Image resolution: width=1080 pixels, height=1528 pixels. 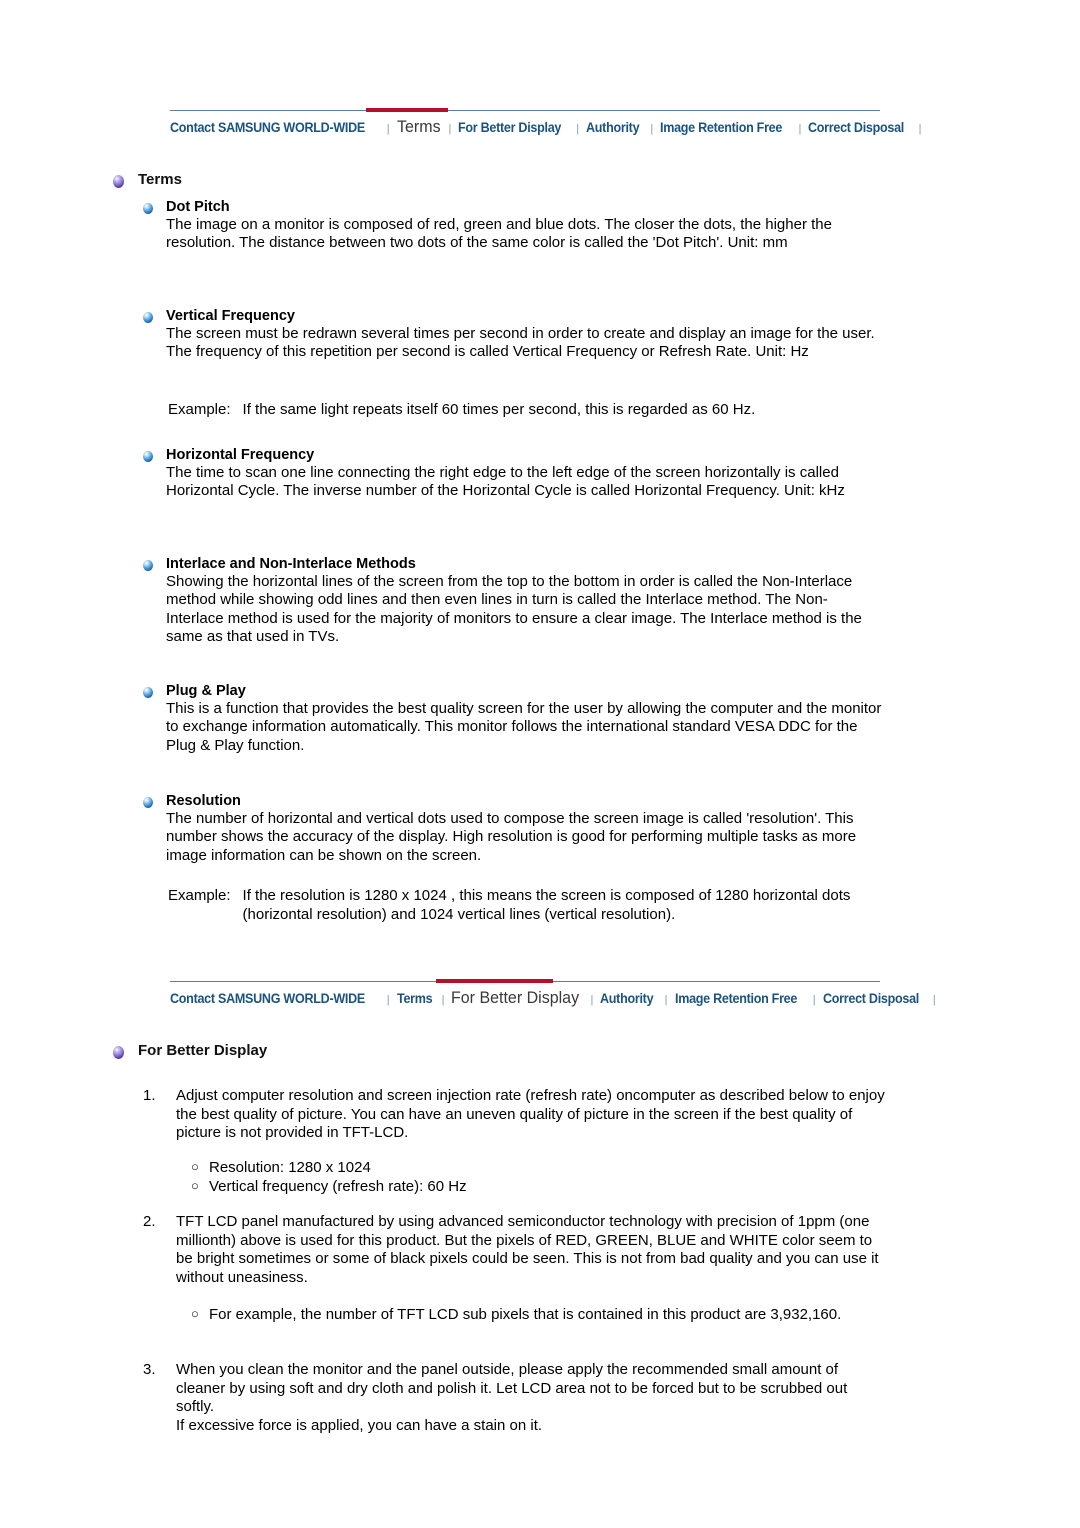 What do you see at coordinates (203, 801) in the screenshot?
I see `term-title: Resolution` at bounding box center [203, 801].